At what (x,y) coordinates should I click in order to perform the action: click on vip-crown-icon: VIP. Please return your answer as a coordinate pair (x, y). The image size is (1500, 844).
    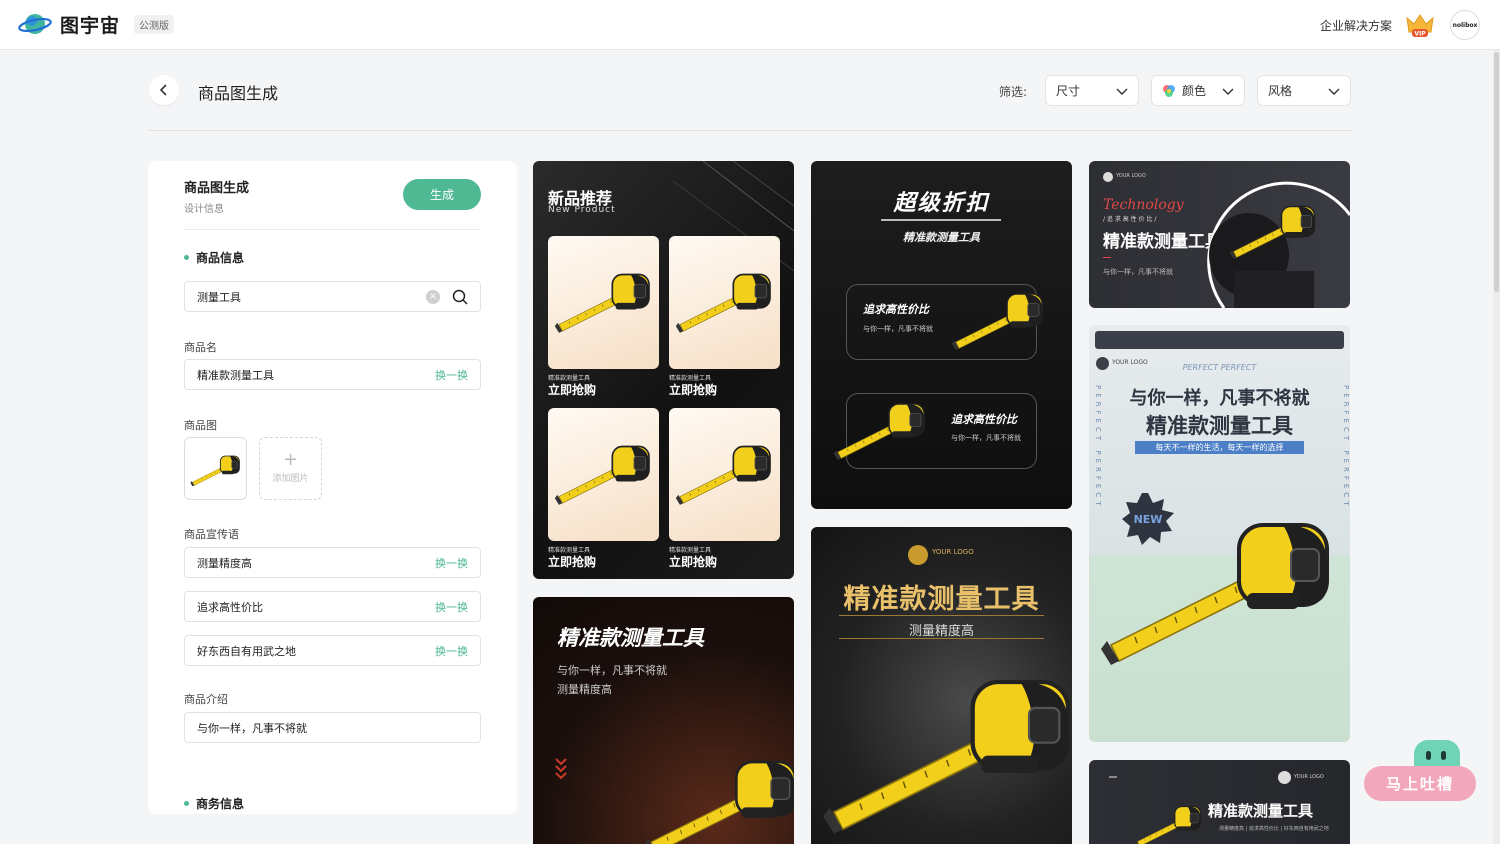
    Looking at the image, I should click on (1420, 25).